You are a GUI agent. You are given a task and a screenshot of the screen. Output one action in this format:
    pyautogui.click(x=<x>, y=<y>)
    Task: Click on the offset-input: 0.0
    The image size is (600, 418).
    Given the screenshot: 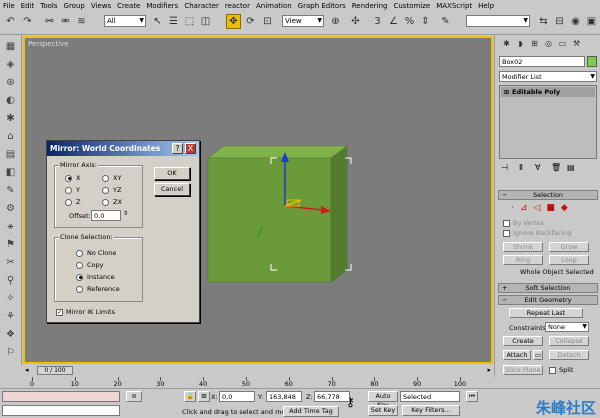 What is the action you would take?
    pyautogui.click(x=106, y=215)
    